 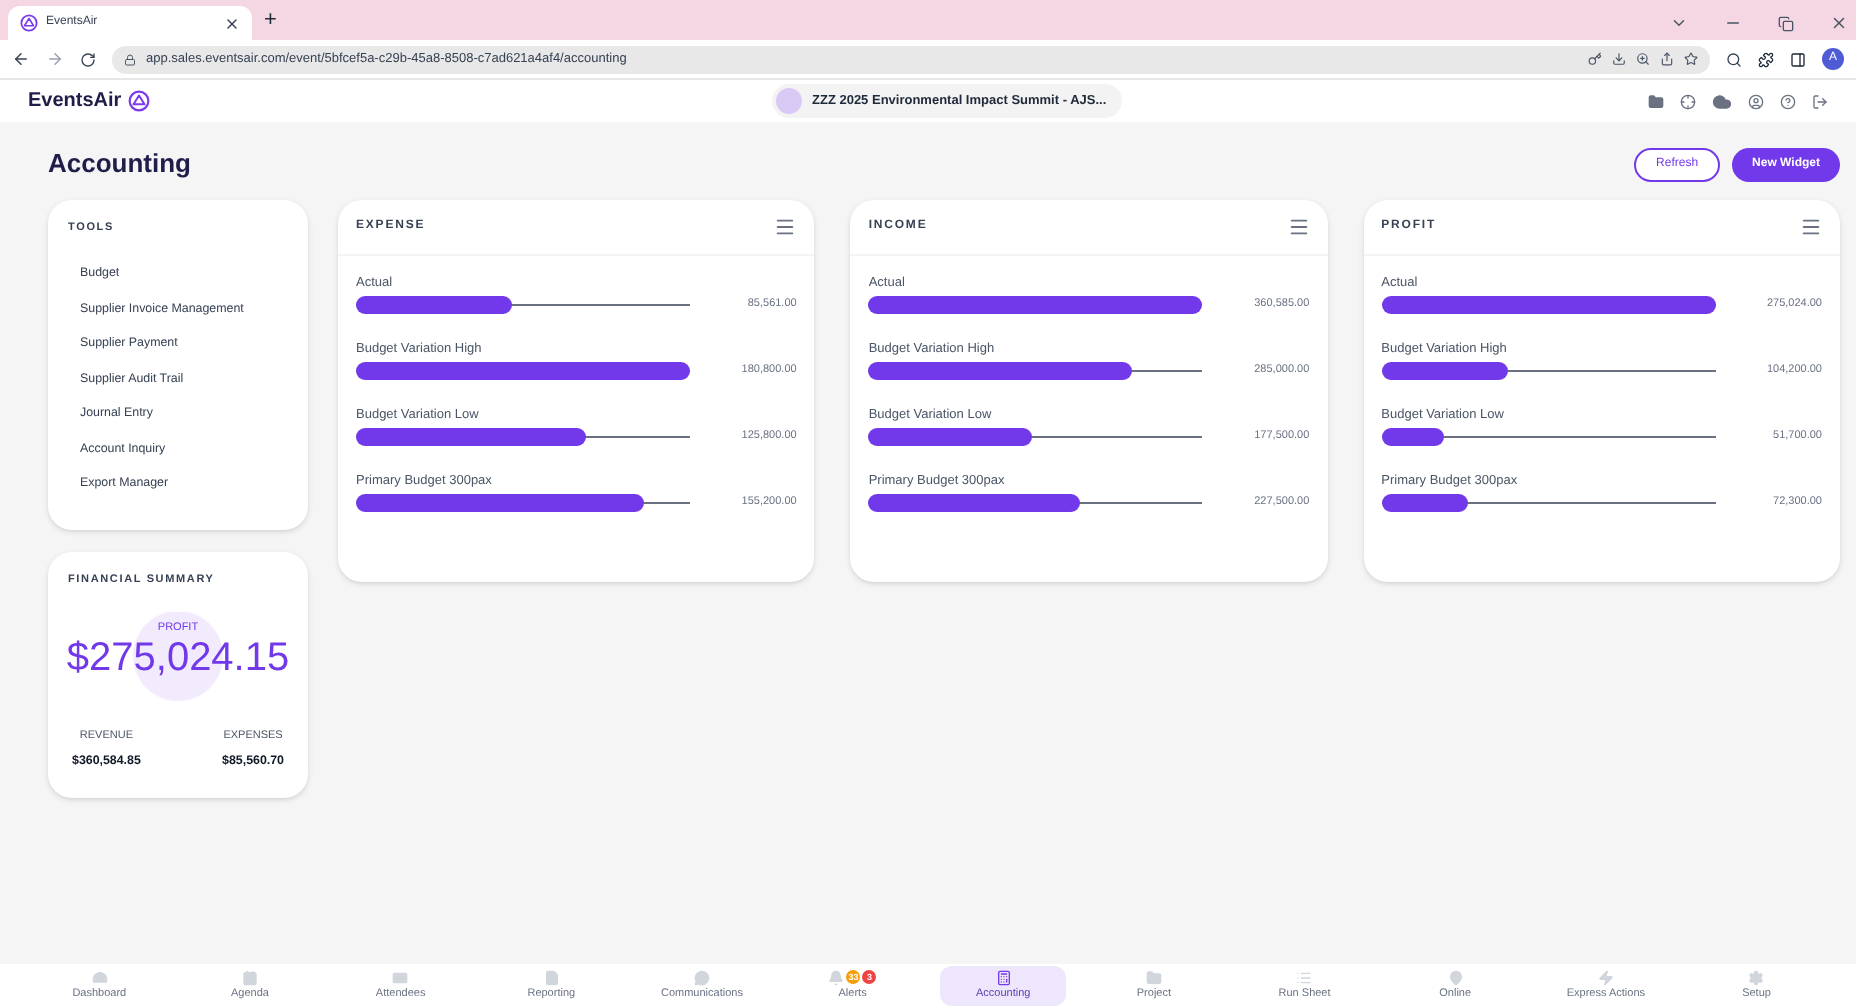 What do you see at coordinates (701, 977) in the screenshot?
I see `chat-bubble-icon` at bounding box center [701, 977].